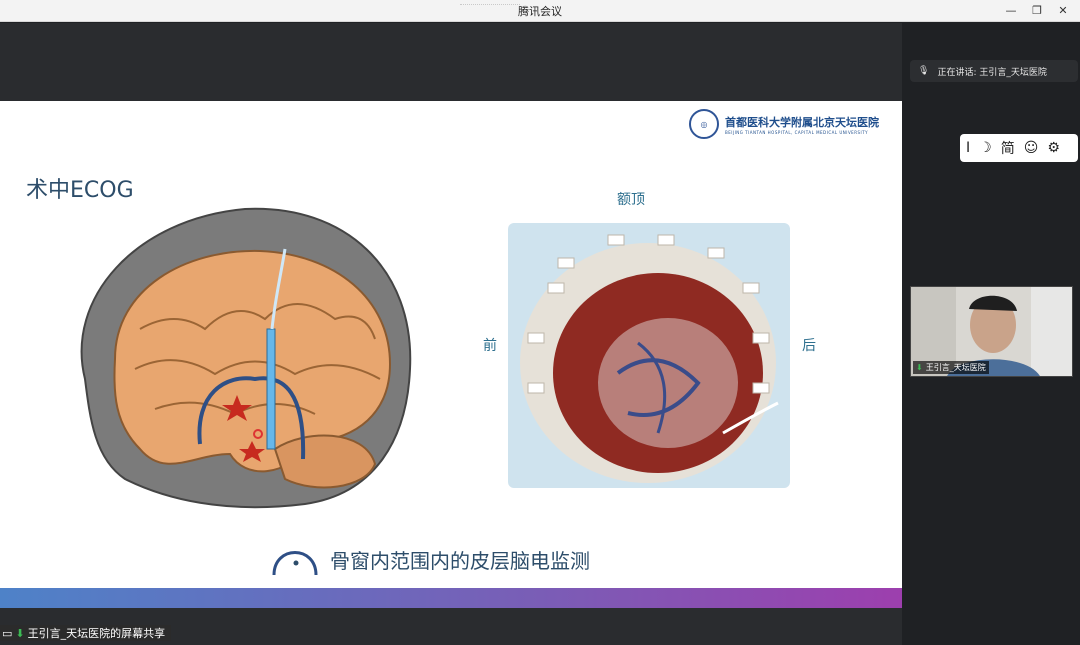 This screenshot has height=645, width=1080. What do you see at coordinates (809, 346) in the screenshot?
I see `direction-label-right: 后` at bounding box center [809, 346].